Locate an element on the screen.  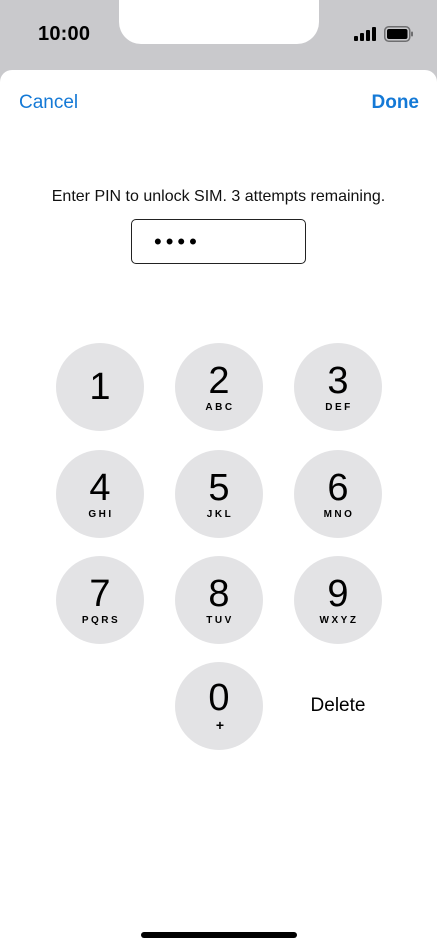
delete-button: Delete is located at coordinates (338, 706).